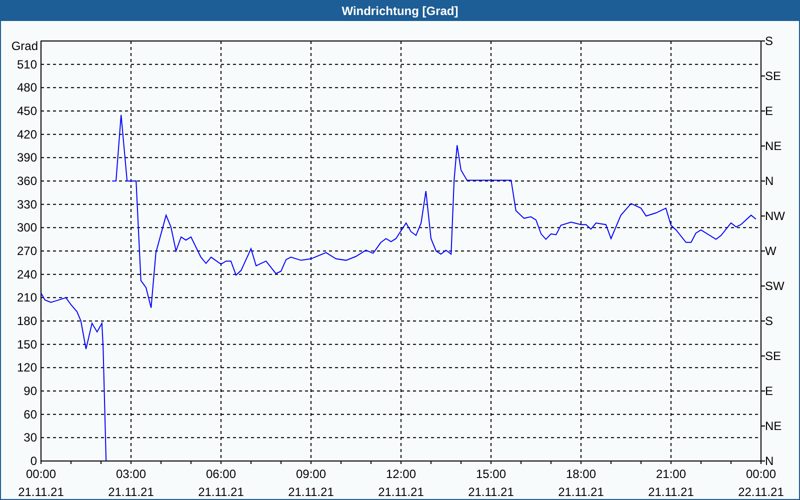  I want to click on y-tick-label: 420, so click(26, 134).